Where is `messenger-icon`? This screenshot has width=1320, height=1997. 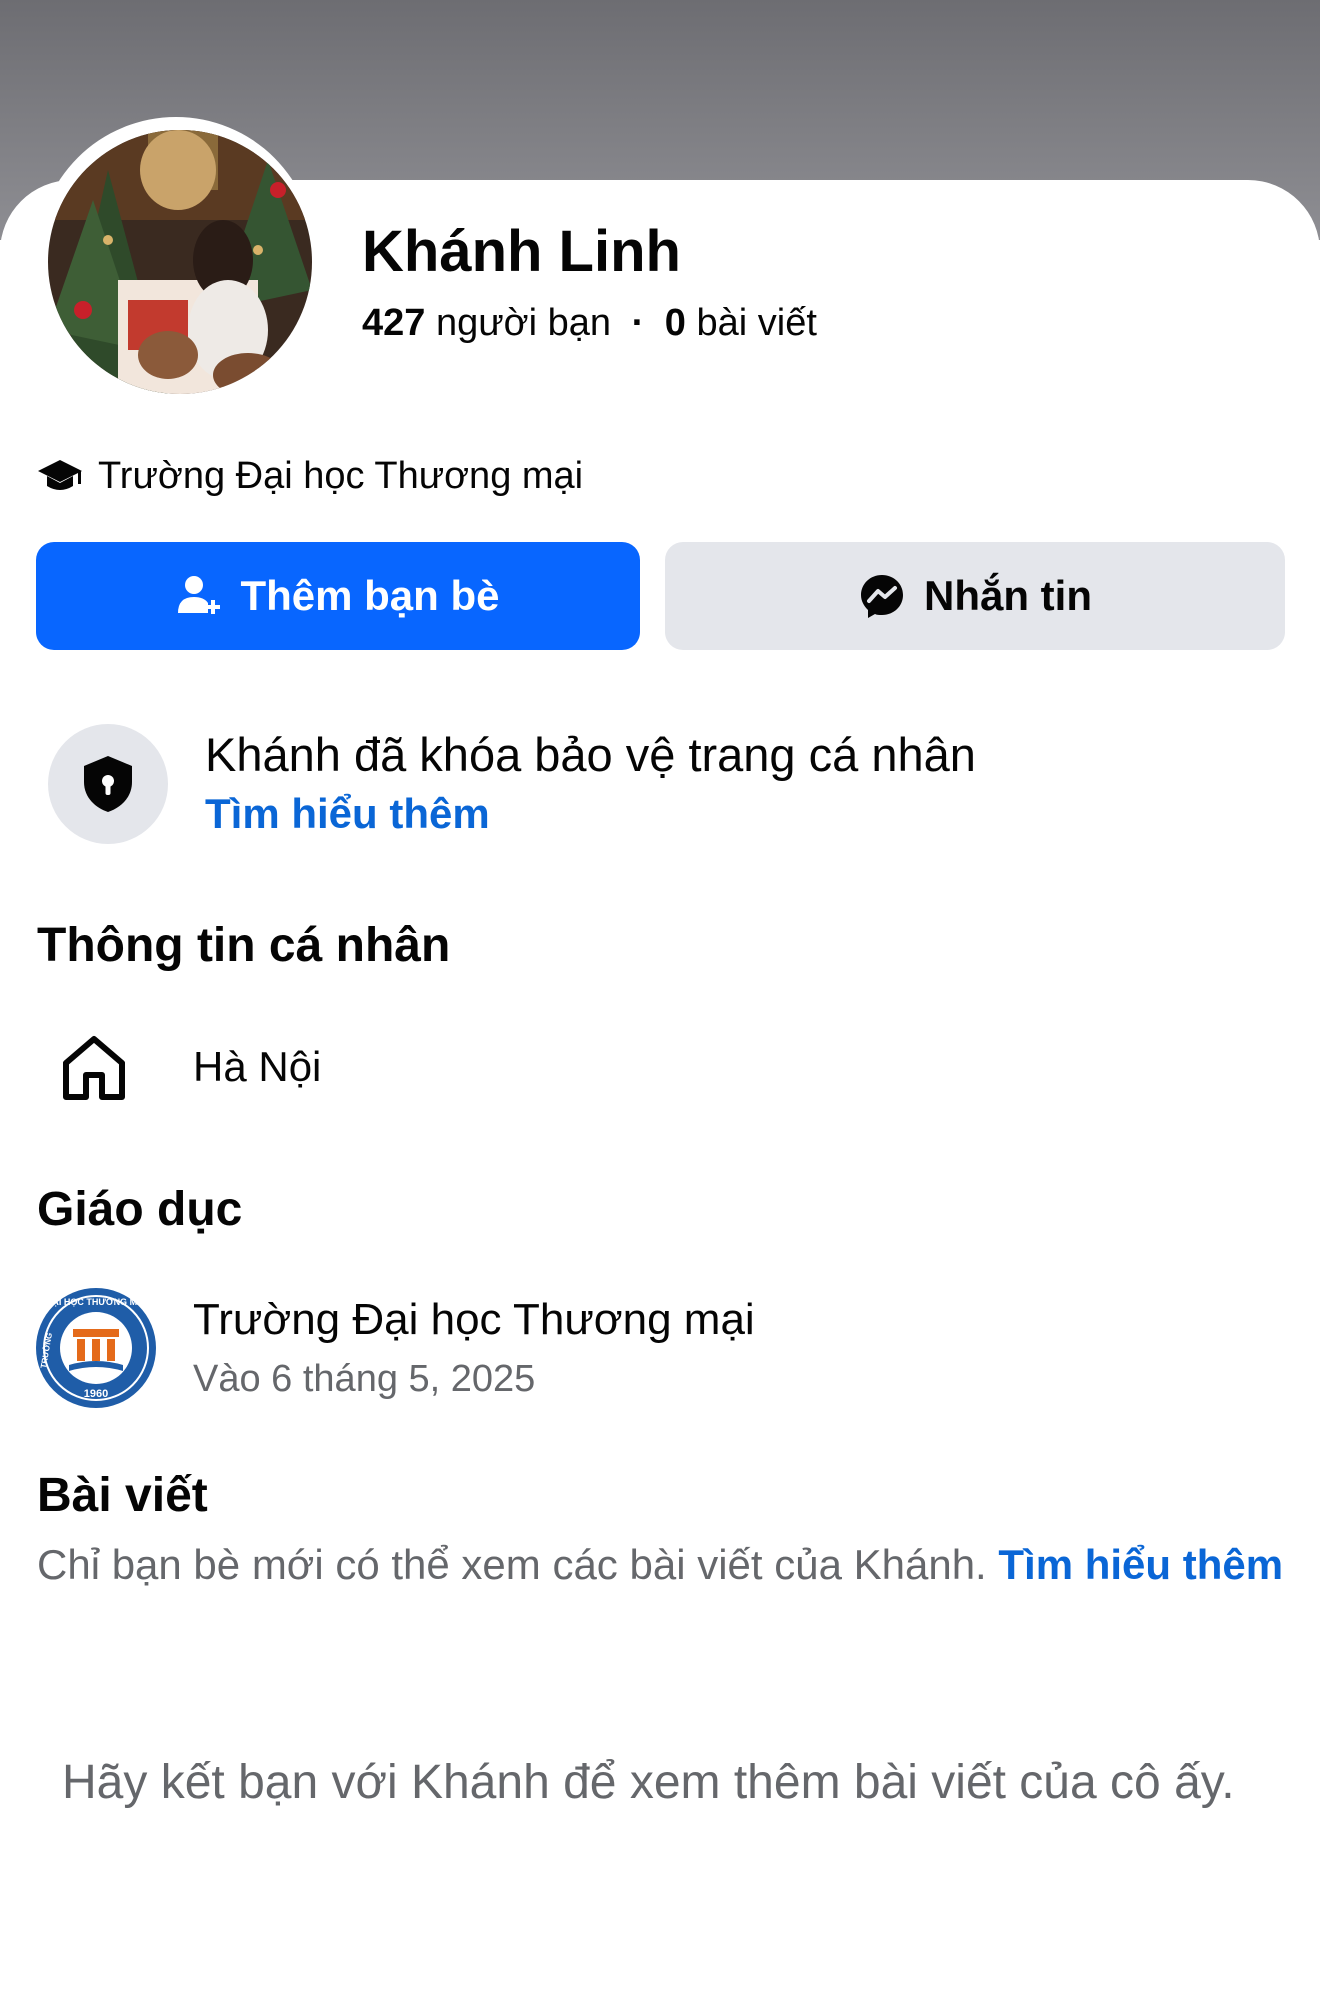
messenger-icon is located at coordinates (882, 596).